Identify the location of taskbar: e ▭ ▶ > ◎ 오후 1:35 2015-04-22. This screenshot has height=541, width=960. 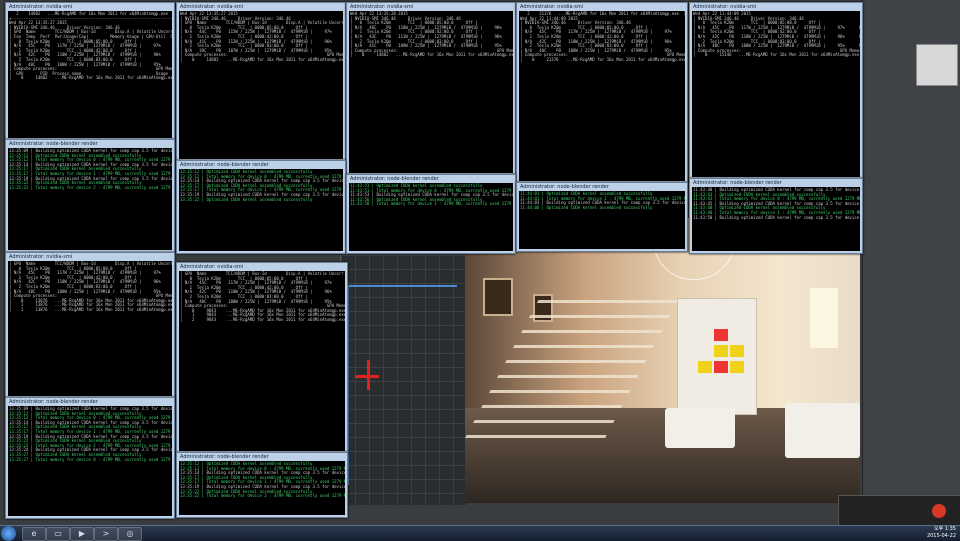
(480, 533).